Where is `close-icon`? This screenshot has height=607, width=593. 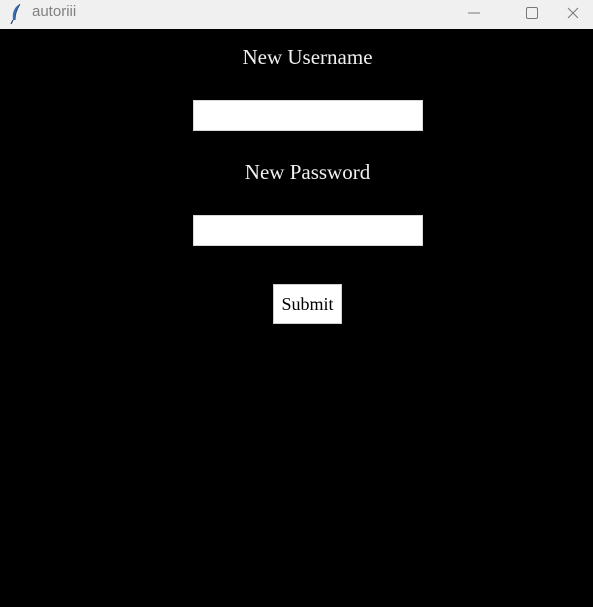 close-icon is located at coordinates (573, 15).